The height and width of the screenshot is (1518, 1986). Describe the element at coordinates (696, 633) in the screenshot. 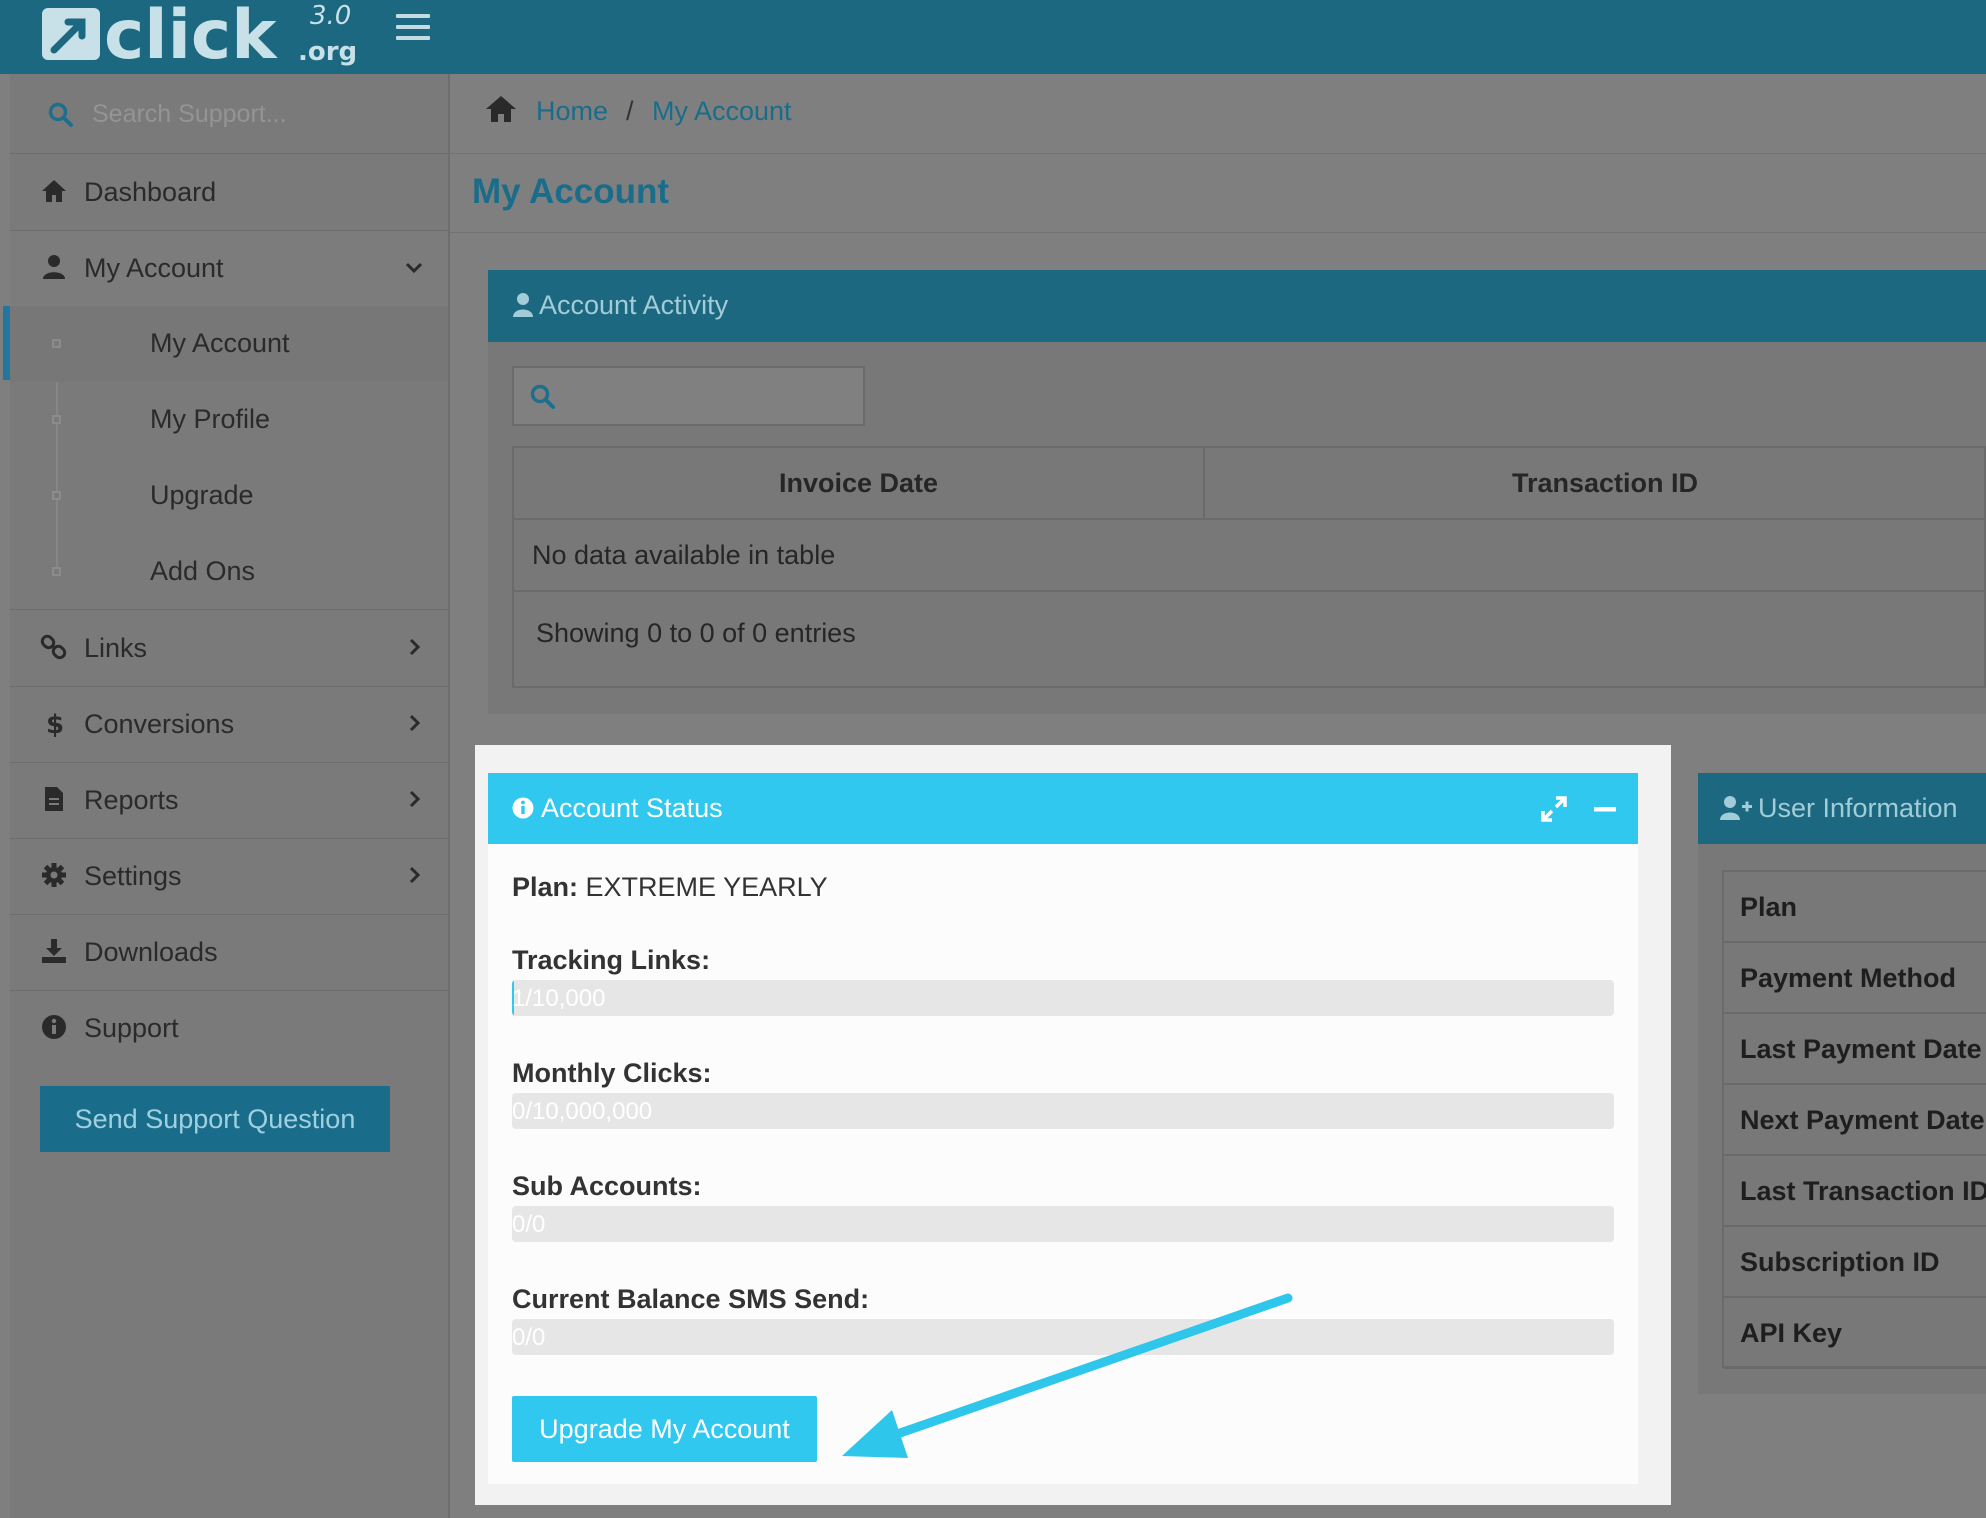

I see `table-info: Showing 0 to 0 of 0 entries` at that location.